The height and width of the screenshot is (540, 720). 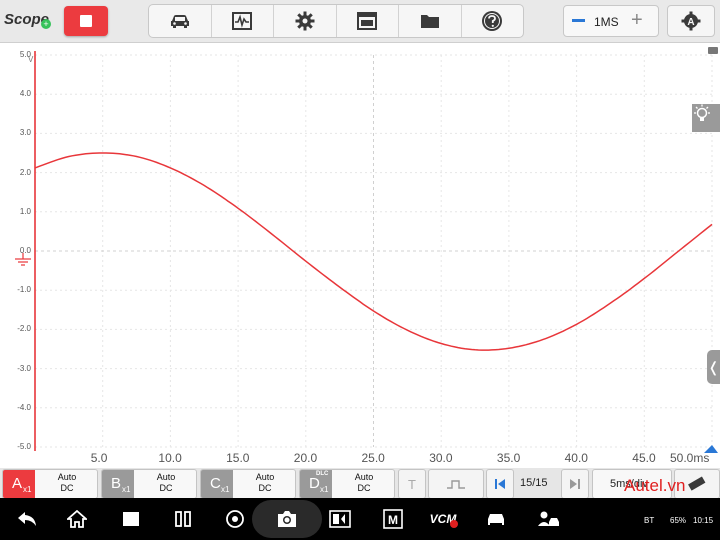 I want to click on folder-icon, so click(x=429, y=21).